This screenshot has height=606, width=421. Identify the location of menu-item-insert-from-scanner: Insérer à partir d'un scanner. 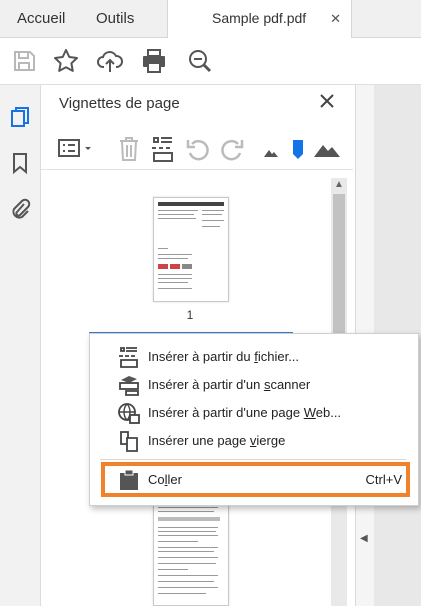
(254, 385).